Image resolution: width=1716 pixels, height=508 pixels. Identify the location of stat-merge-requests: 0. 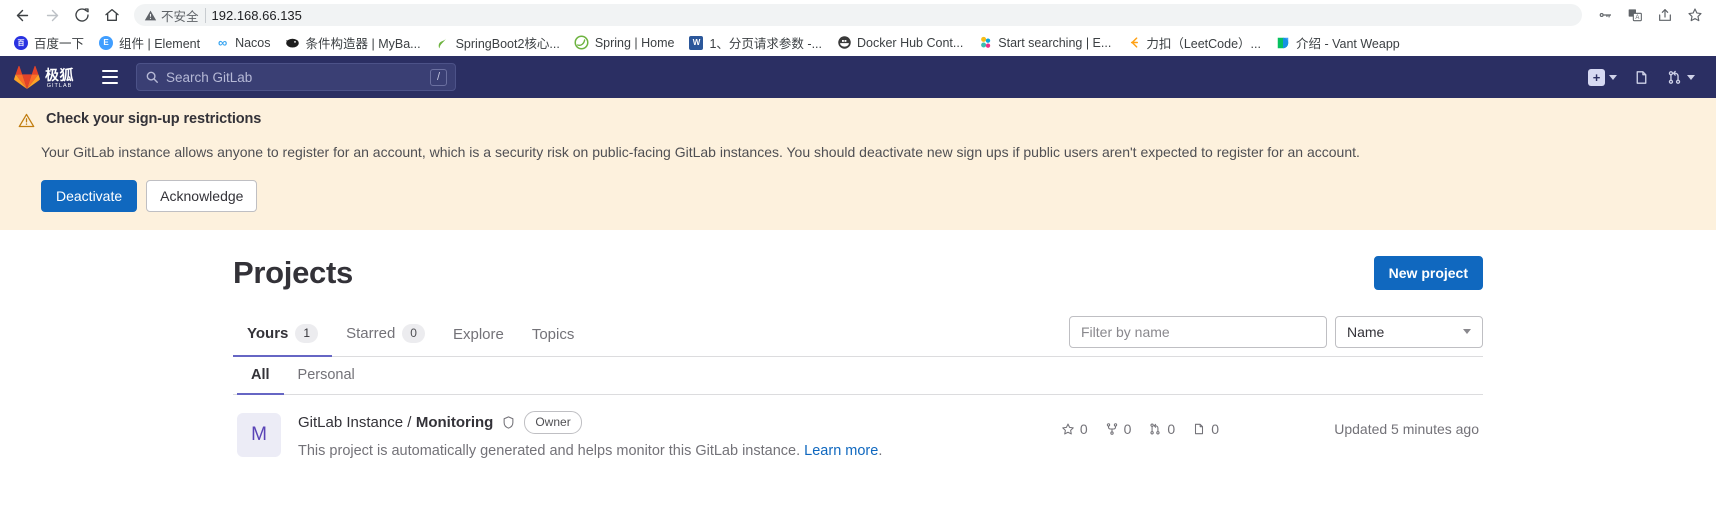
(1161, 429).